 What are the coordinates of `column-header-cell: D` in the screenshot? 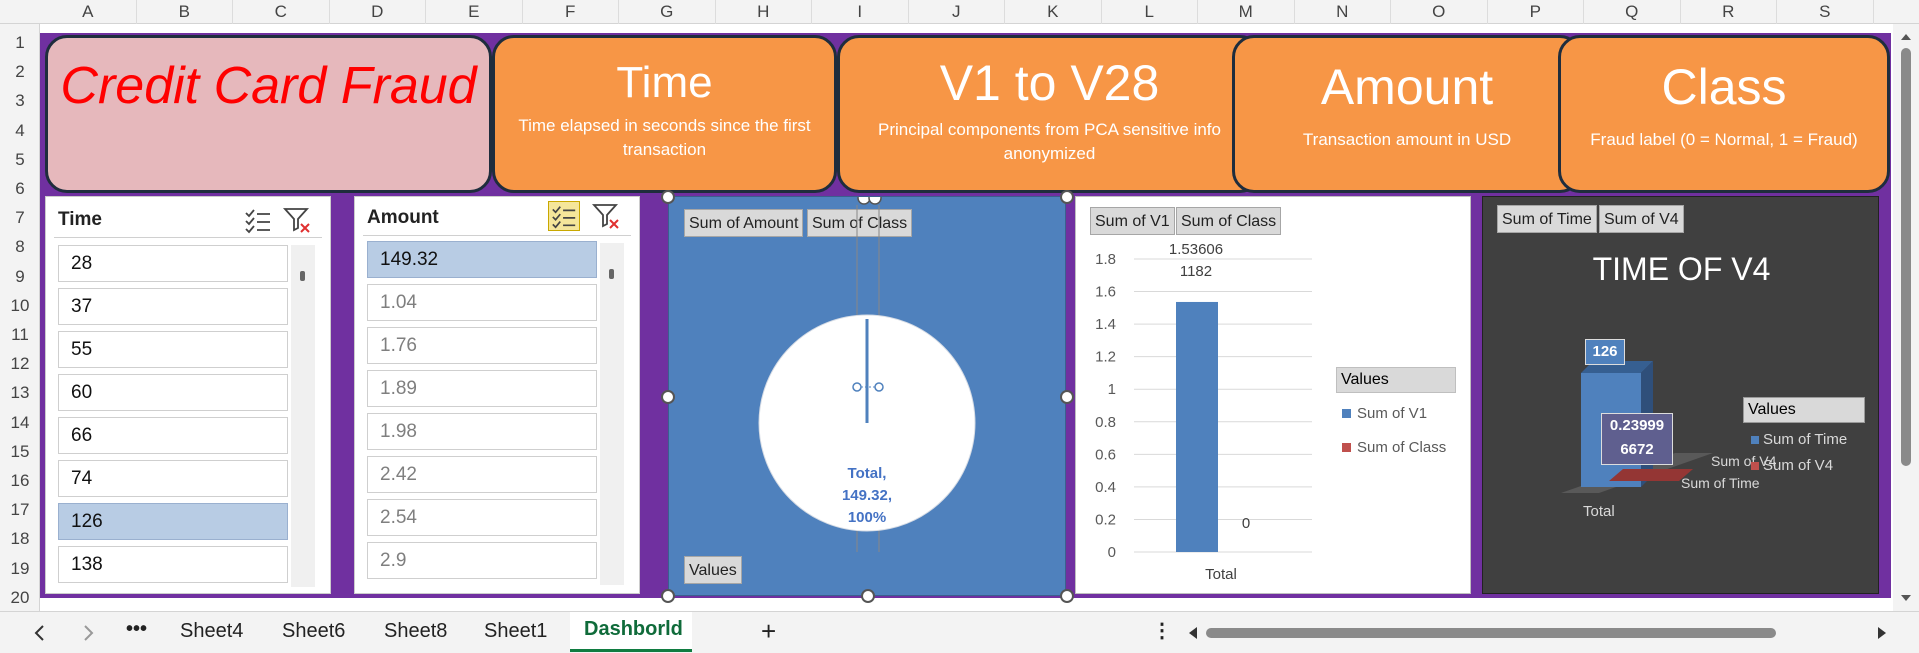 It's located at (378, 12).